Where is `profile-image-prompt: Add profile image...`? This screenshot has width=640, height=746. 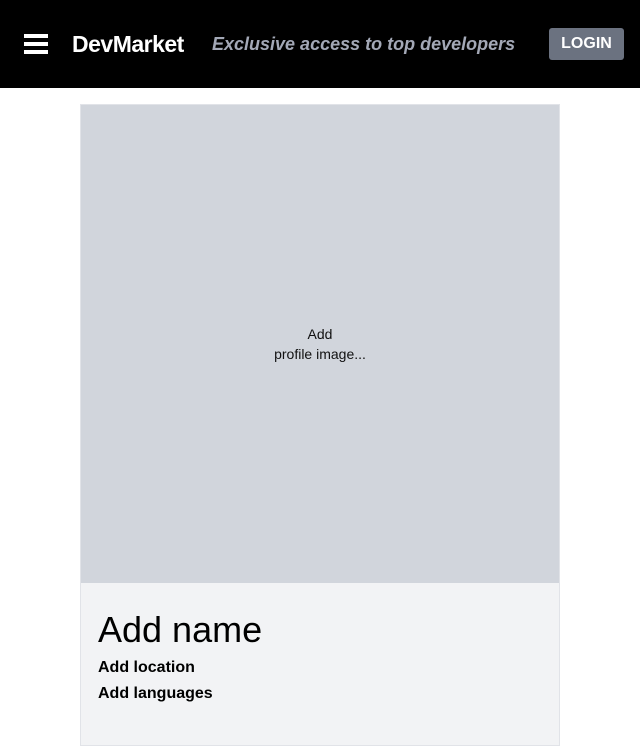
profile-image-prompt: Add profile image... is located at coordinates (320, 344).